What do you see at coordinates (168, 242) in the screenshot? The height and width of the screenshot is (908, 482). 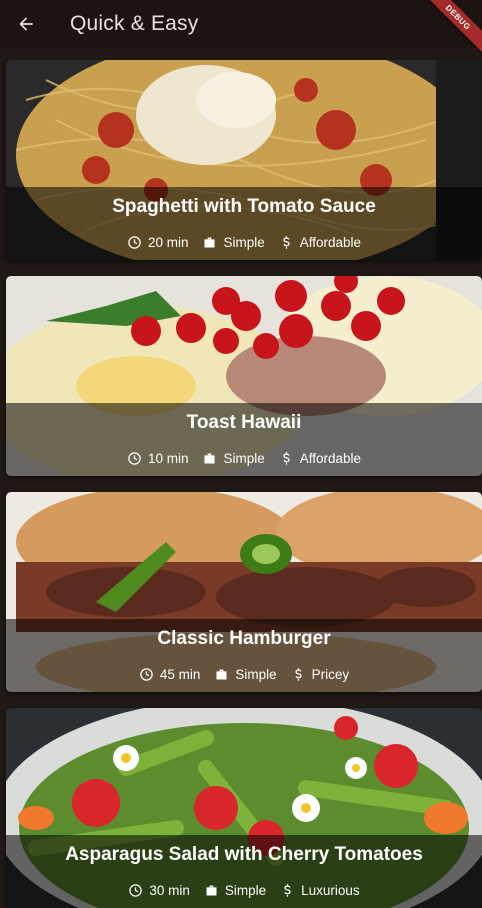 I see `meal-duration: 20 min` at bounding box center [168, 242].